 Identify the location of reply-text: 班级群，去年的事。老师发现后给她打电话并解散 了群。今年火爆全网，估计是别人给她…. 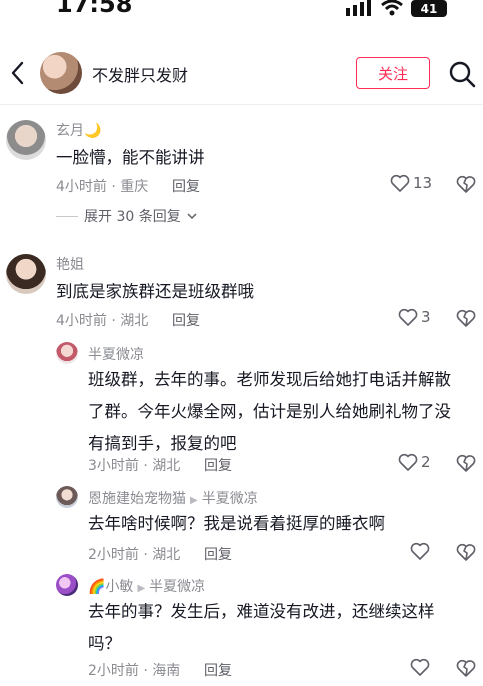
(269, 412).